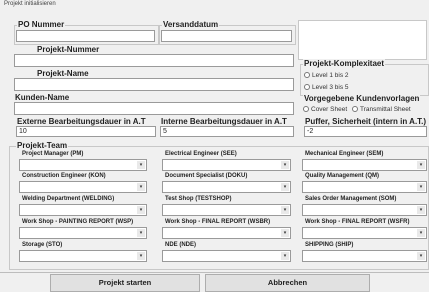  I want to click on info-panel, so click(362, 40).